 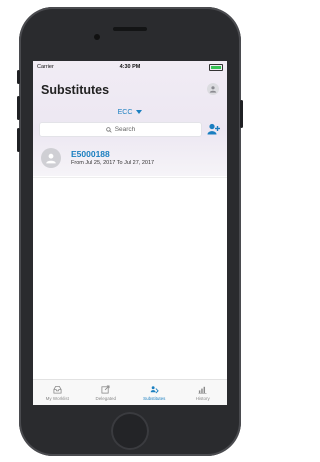 What do you see at coordinates (125, 129) in the screenshot?
I see `search-placeholder: Search` at bounding box center [125, 129].